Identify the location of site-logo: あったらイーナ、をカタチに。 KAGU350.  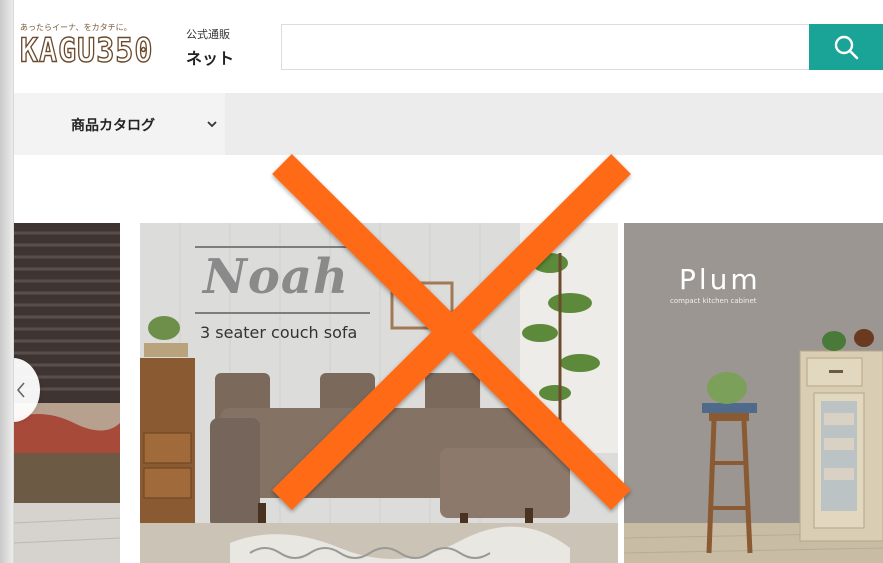
(86, 50).